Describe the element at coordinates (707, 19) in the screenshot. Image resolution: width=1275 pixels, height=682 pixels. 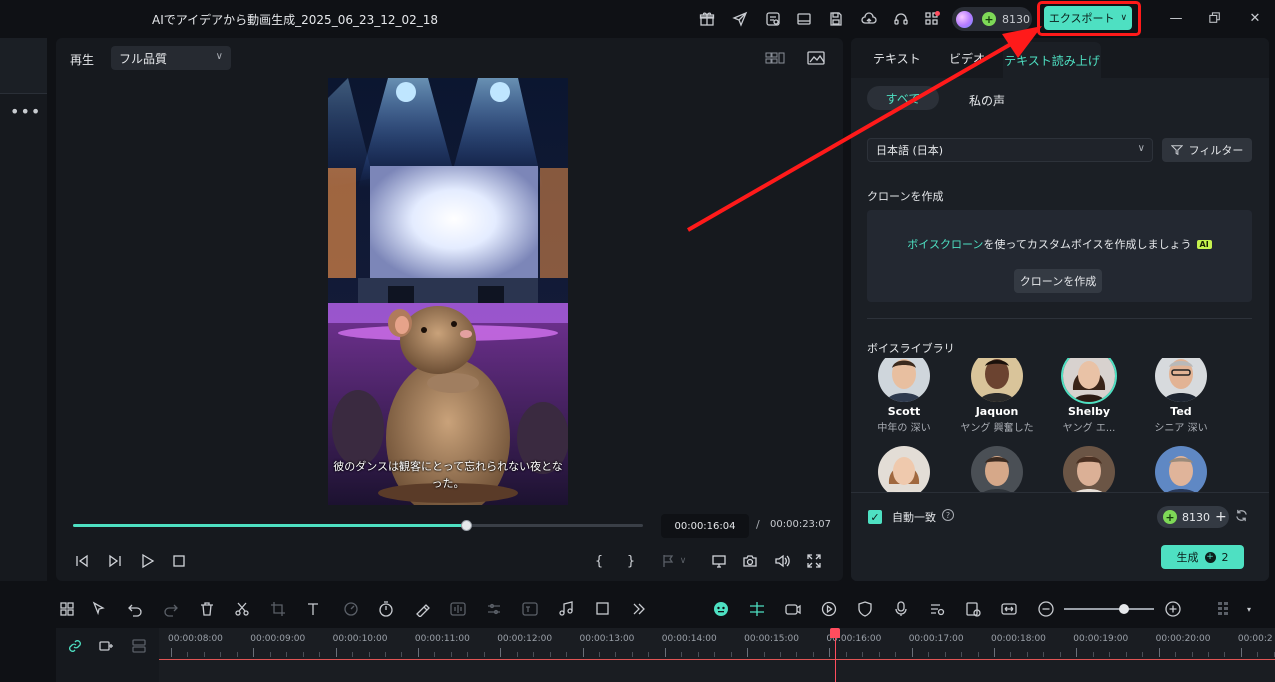
I see `gift-icon` at that location.